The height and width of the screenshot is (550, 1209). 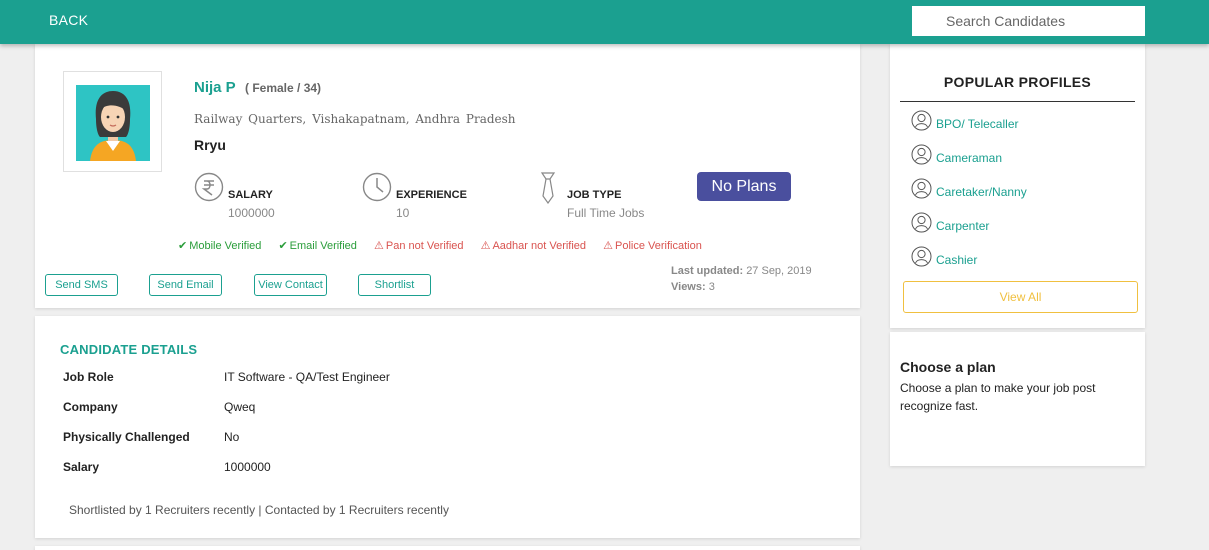 What do you see at coordinates (88, 377) in the screenshot?
I see `detail-label: Job Role` at bounding box center [88, 377].